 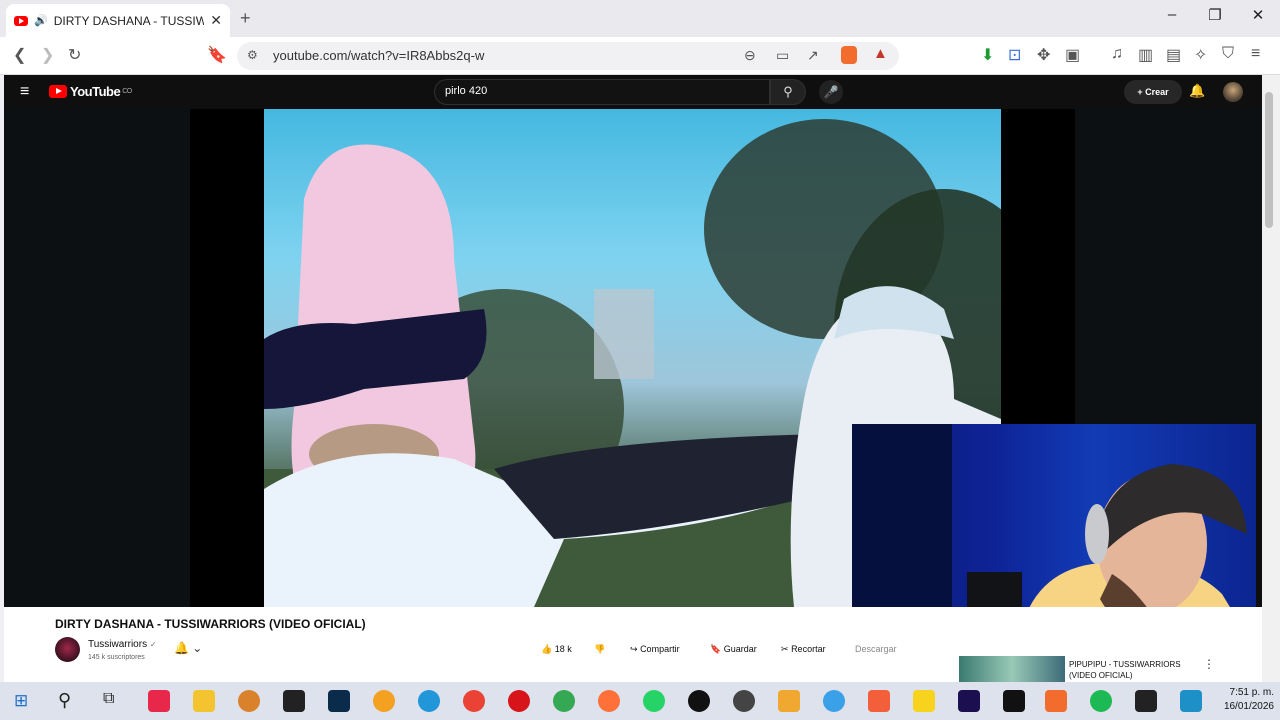 What do you see at coordinates (429, 701) in the screenshot?
I see `edge-icon` at bounding box center [429, 701].